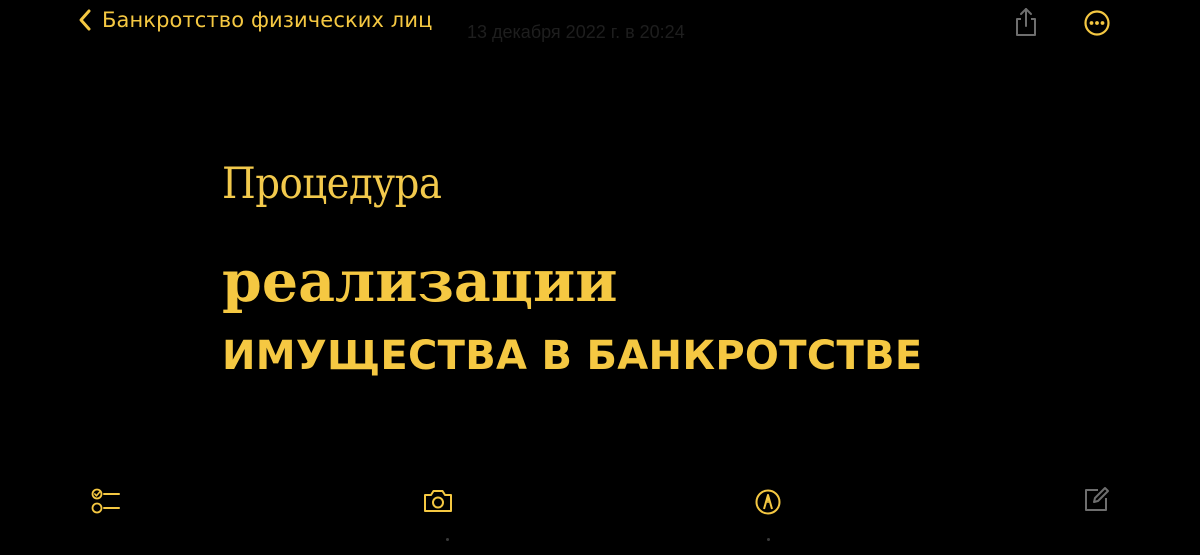 The image size is (1200, 555). I want to click on markup-button, so click(768, 502).